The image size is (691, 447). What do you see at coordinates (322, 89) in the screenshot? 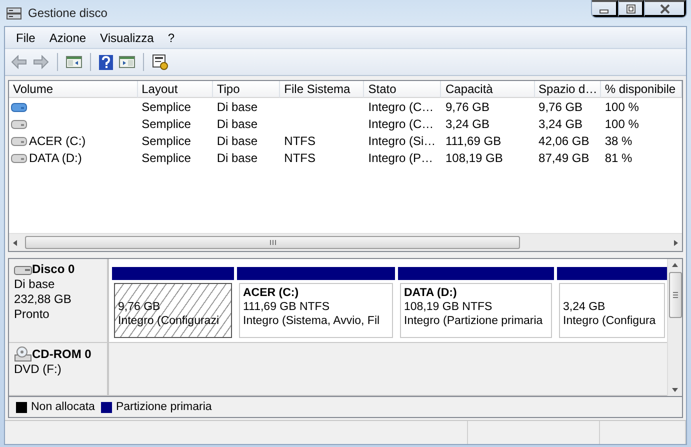
I see `column-header: File Sistema` at bounding box center [322, 89].